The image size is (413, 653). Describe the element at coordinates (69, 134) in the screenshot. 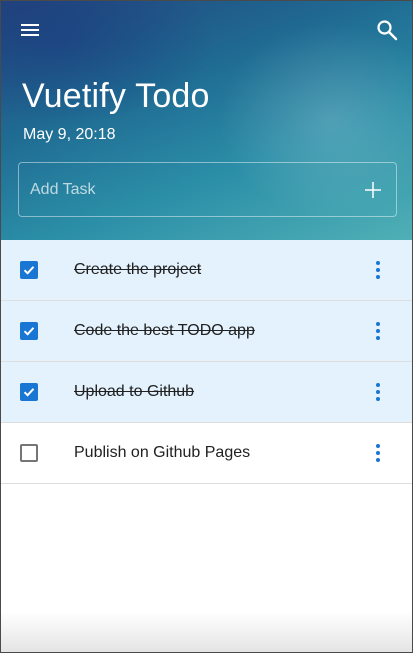

I see `current-date: May 9, 20:18` at that location.